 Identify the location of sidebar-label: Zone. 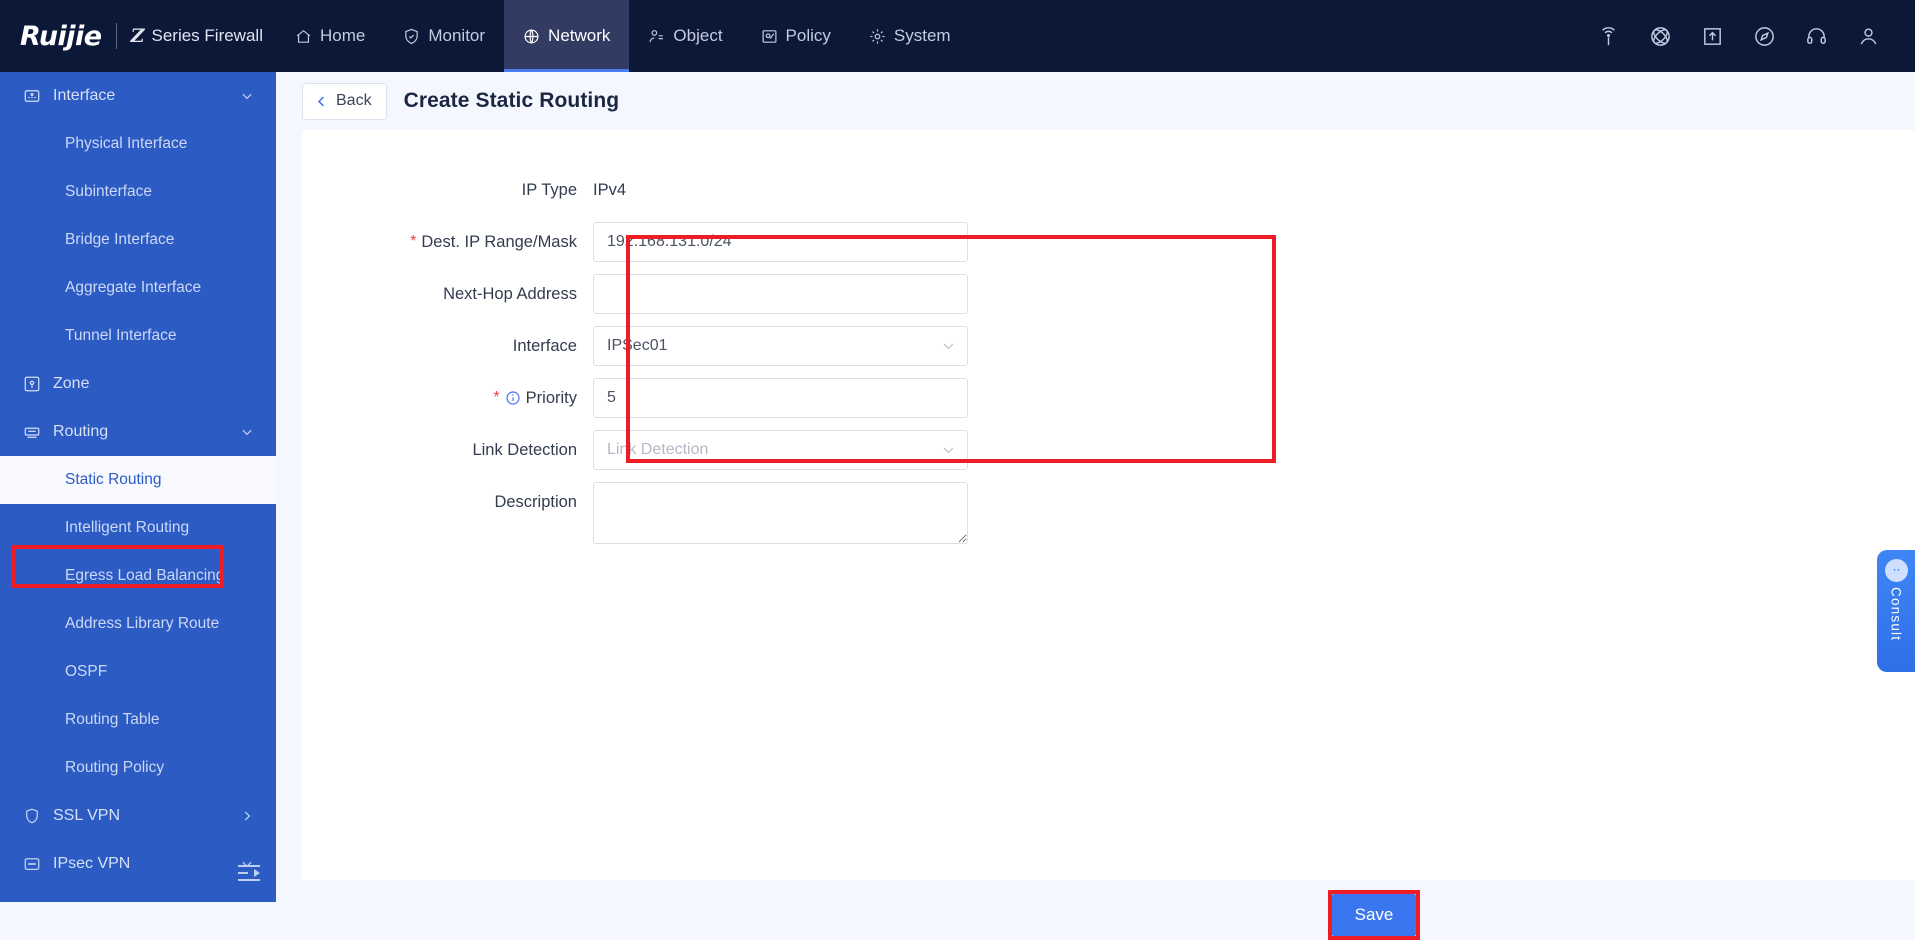
(71, 383).